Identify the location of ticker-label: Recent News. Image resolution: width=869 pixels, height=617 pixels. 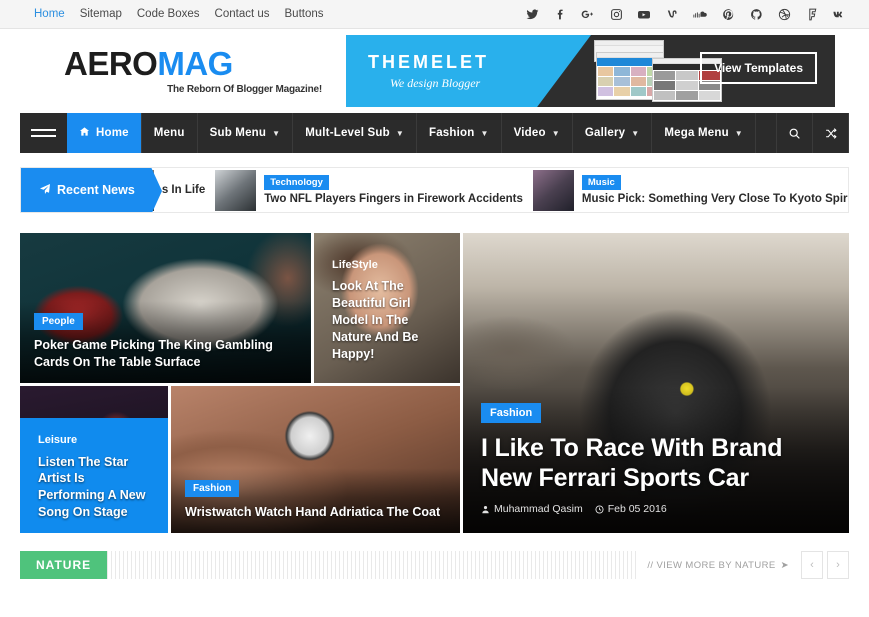
(91, 190).